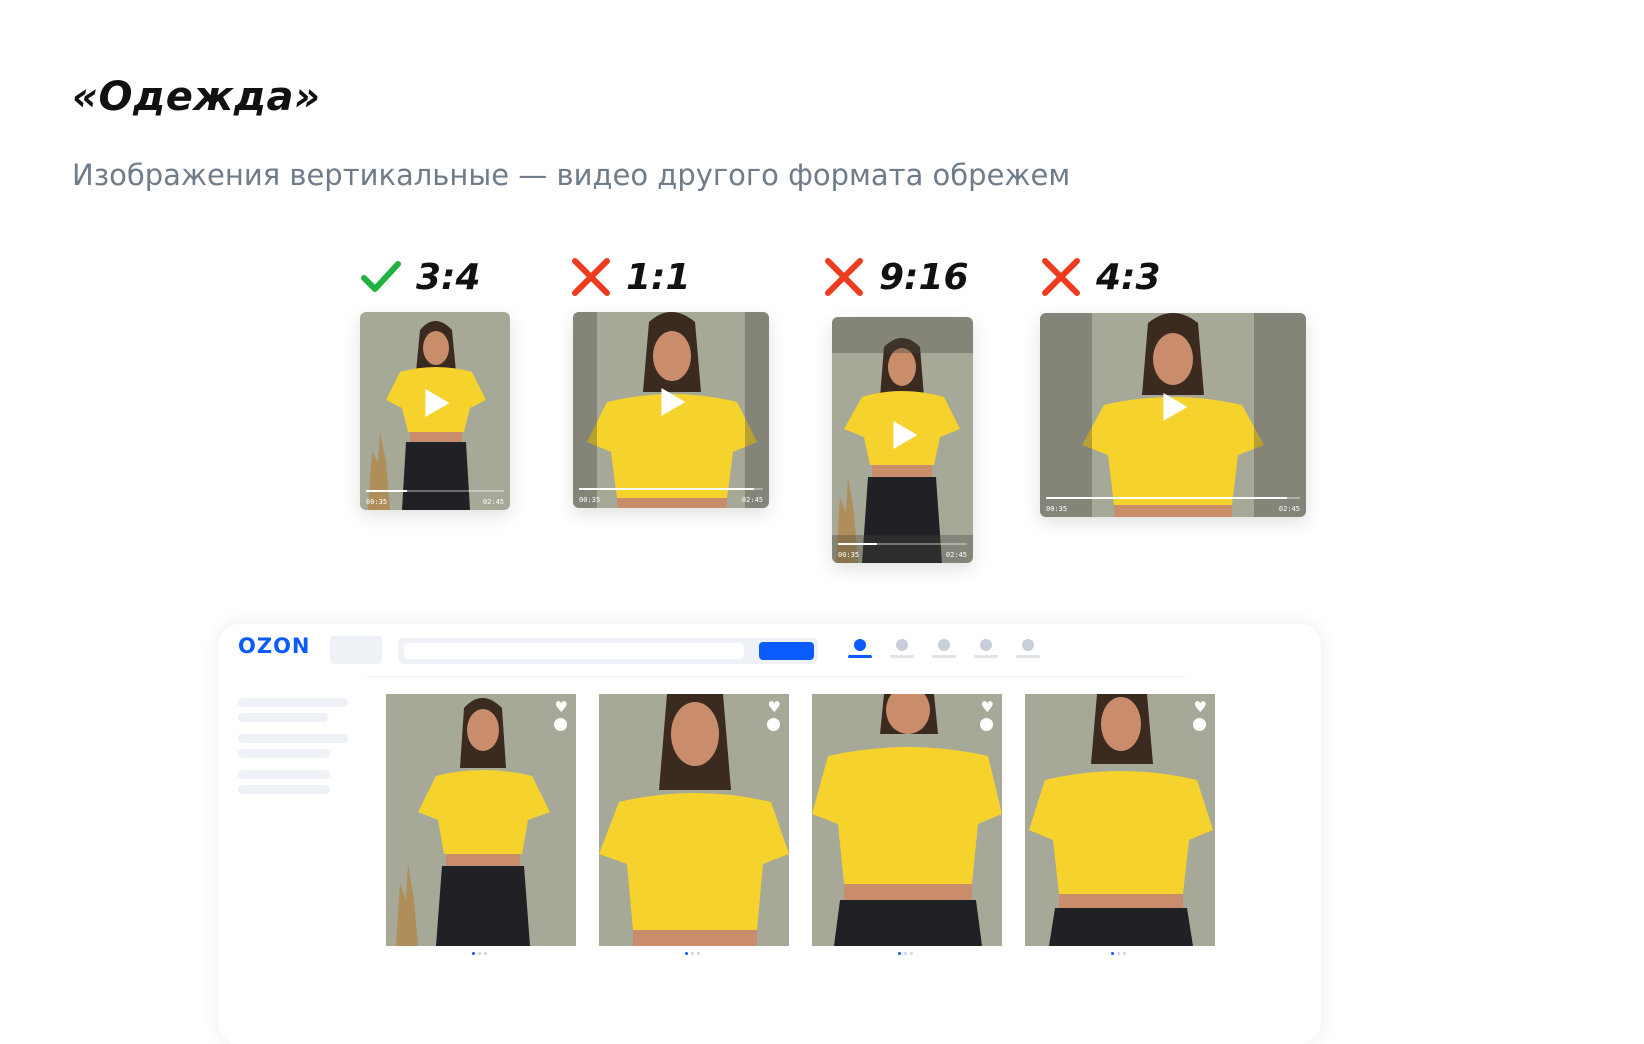 The image size is (1644, 1044). I want to click on format-label-4-3: 4:3, so click(1100, 277).